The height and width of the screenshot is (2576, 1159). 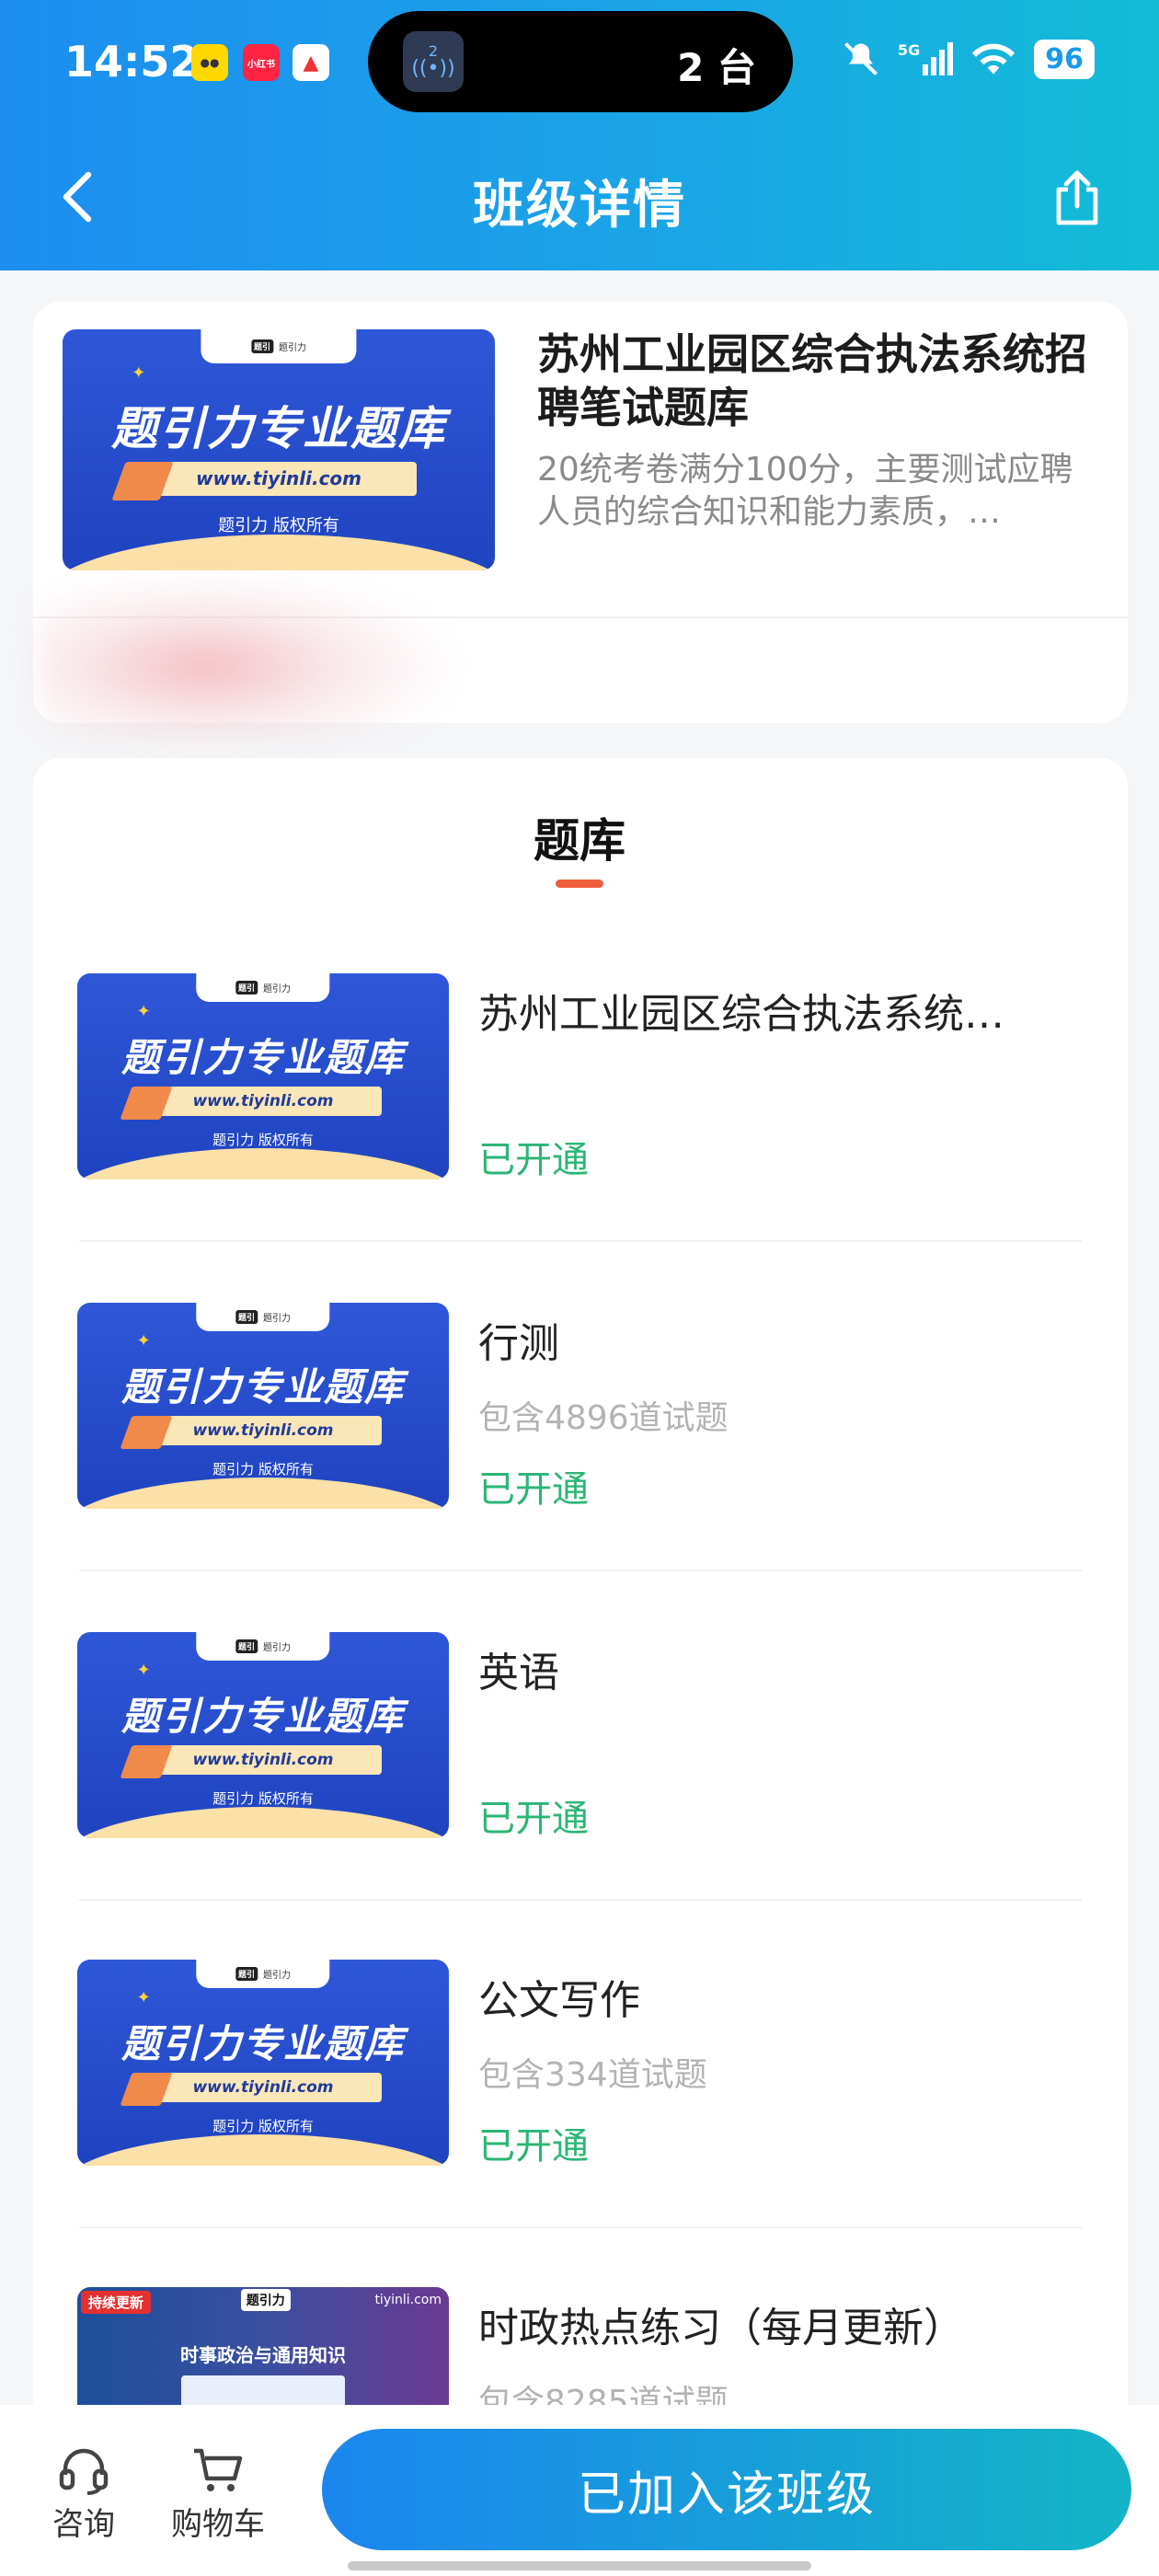 I want to click on app-notification-icon: ▲, so click(x=311, y=62).